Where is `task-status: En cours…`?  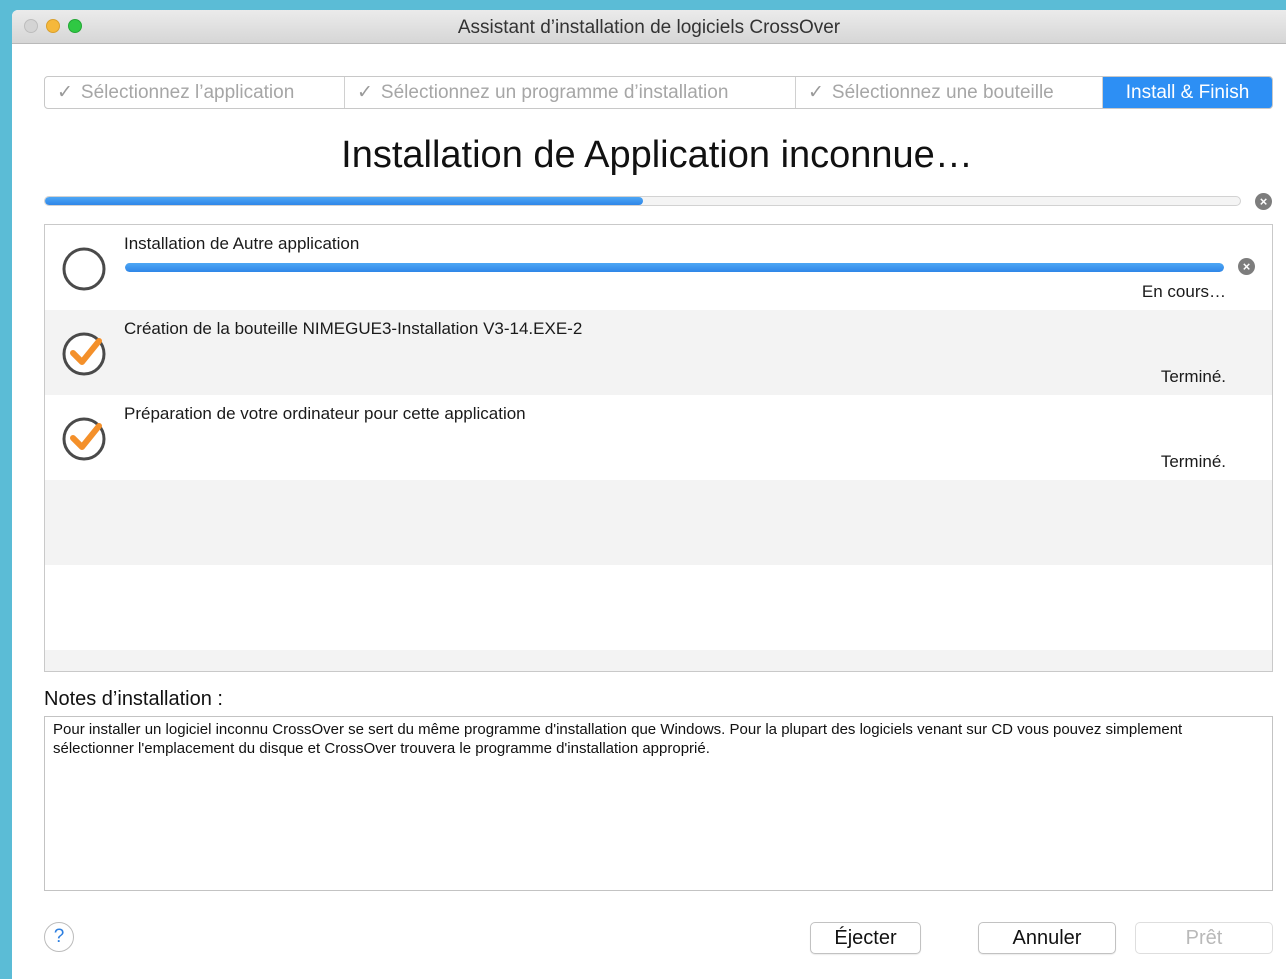
task-status: En cours… is located at coordinates (1183, 291).